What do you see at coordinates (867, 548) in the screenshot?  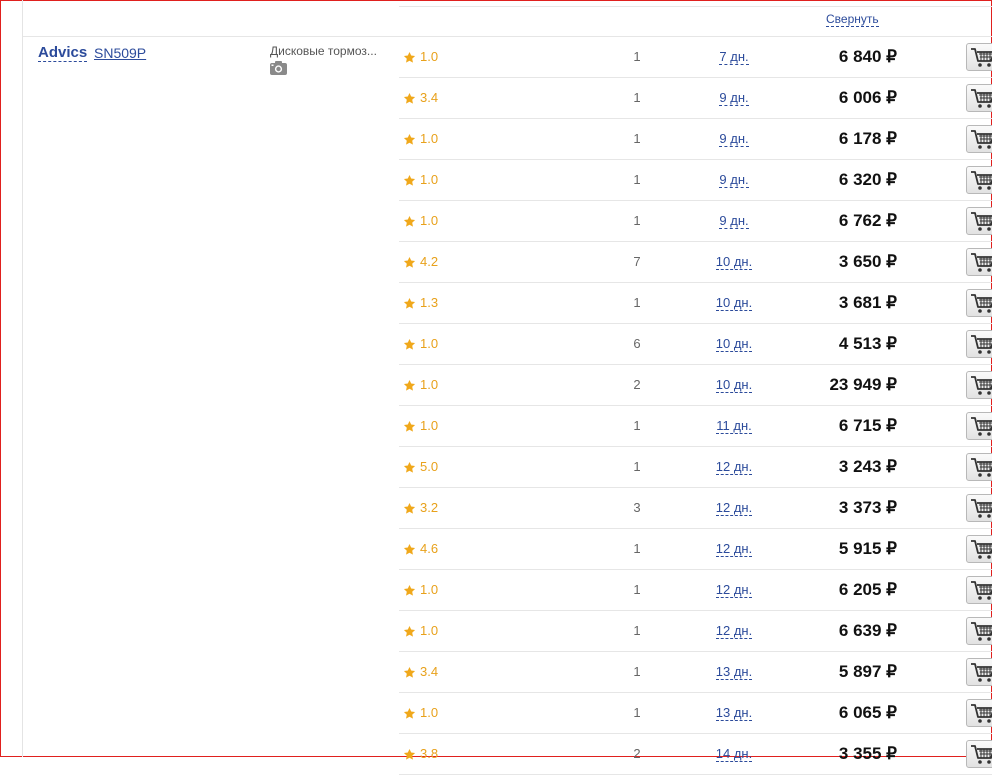 I see `price: 5 915 ₽` at bounding box center [867, 548].